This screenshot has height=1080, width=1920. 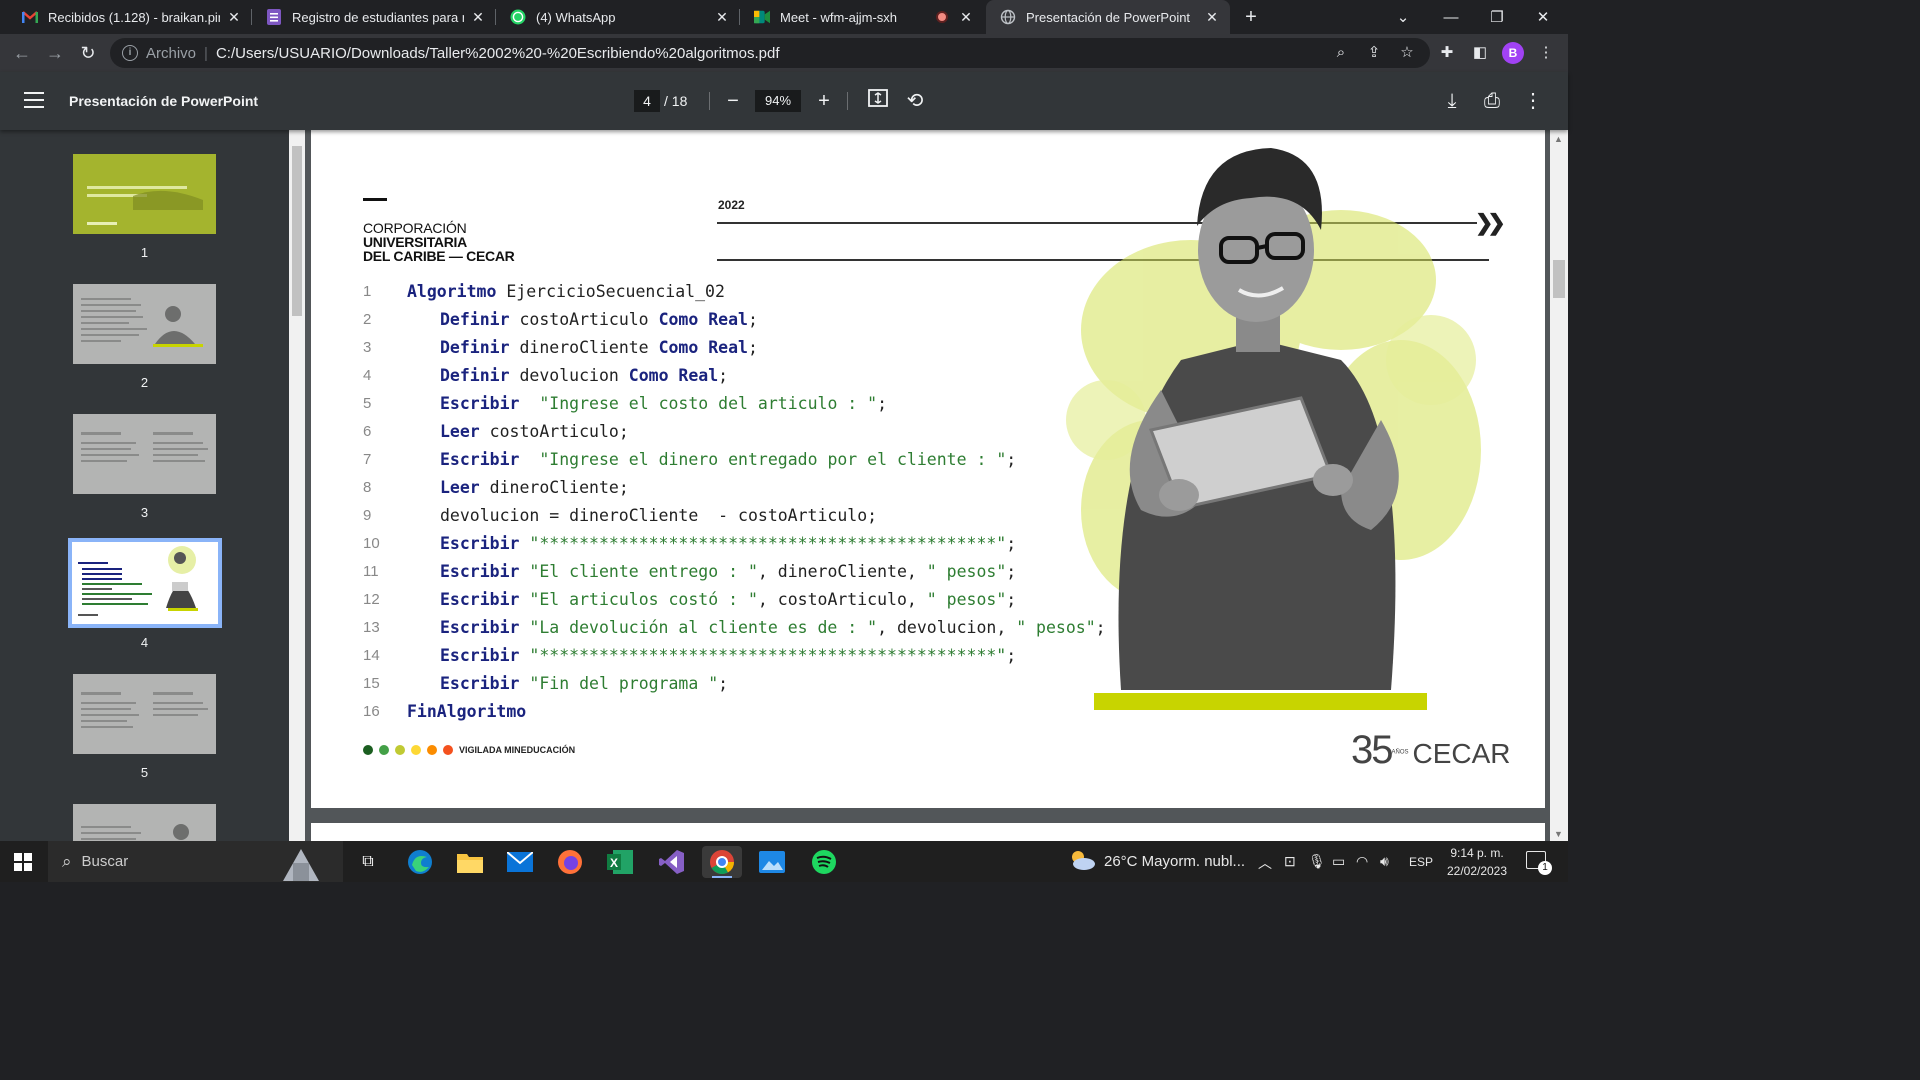 What do you see at coordinates (1341, 53) in the screenshot?
I see `zoom-icon: ⌕` at bounding box center [1341, 53].